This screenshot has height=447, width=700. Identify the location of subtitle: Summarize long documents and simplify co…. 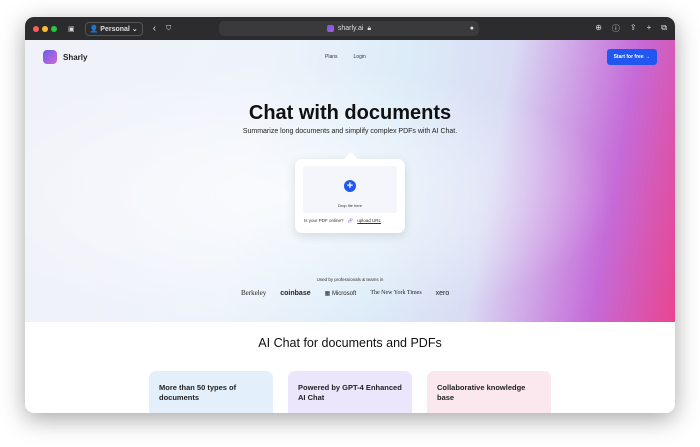
(350, 131).